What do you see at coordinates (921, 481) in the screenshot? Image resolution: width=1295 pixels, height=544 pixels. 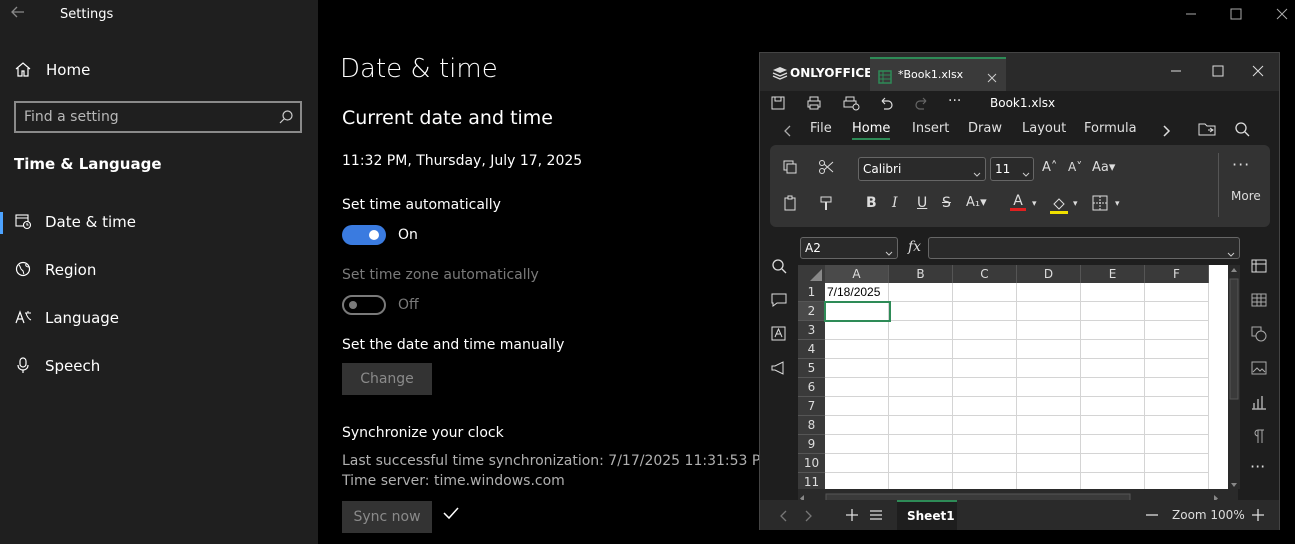 I see `cell-b11` at bounding box center [921, 481].